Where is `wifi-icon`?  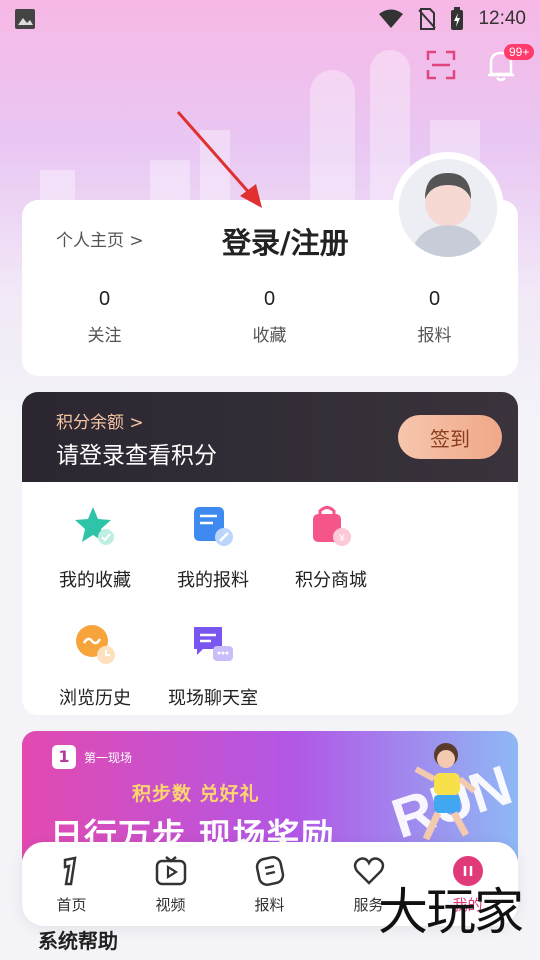 wifi-icon is located at coordinates (391, 18).